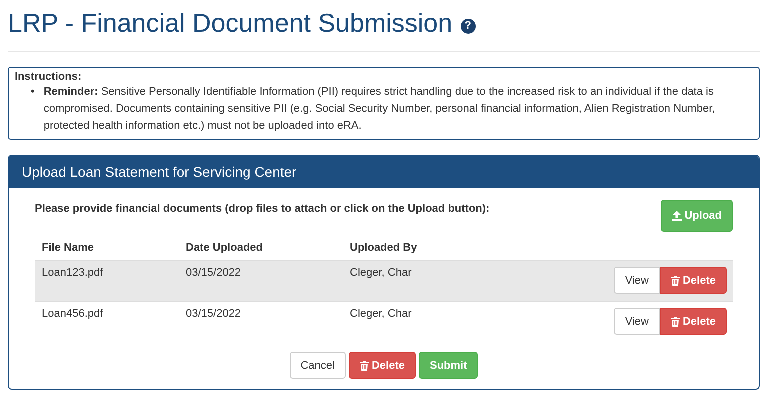 This screenshot has width=768, height=413. What do you see at coordinates (380, 109) in the screenshot?
I see `instruction-text: Reminder: Sensitive Personally Identifiable Information (PII) requires strict handling due to the increased risk to an individual if the data is compromised. Documents containing sensitive PII (e.g. Social Security Number, personal financial information, Alien Registration Number, protected health information etc.) must not be uploaded into eRA.` at bounding box center [380, 109].